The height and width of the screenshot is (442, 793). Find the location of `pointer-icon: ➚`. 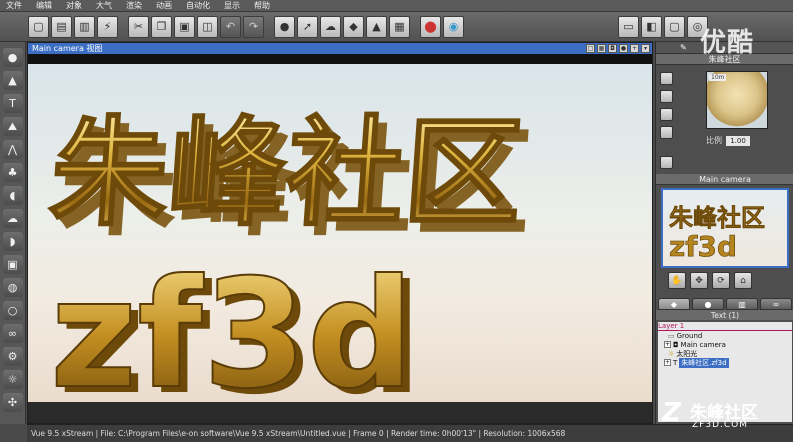

pointer-icon: ➚ is located at coordinates (307, 26).